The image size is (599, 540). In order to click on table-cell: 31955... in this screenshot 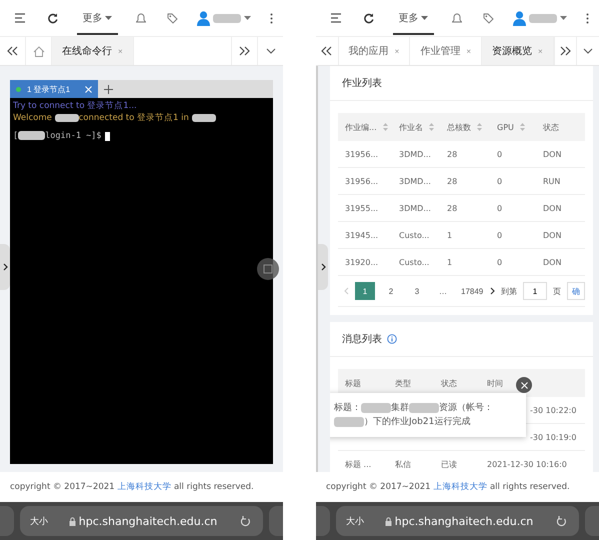, I will do `click(361, 208)`.